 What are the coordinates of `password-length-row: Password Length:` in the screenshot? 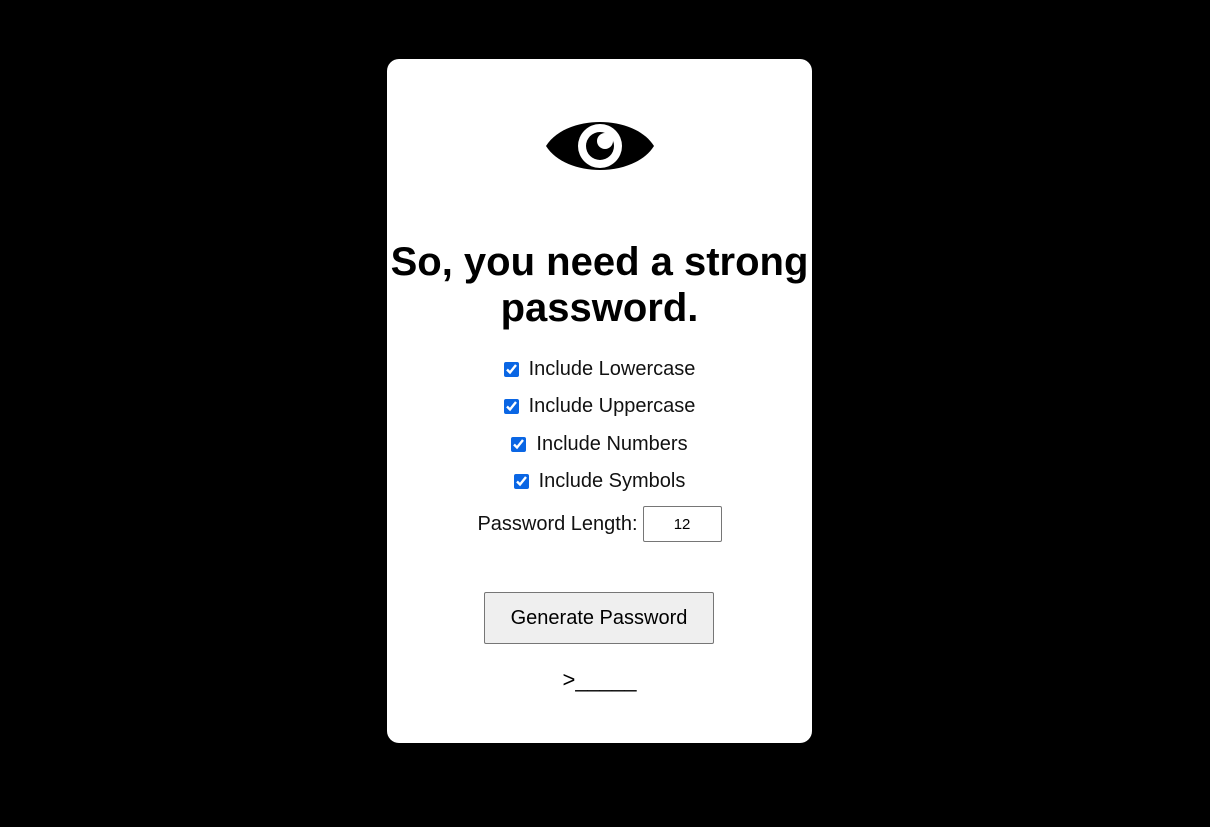 It's located at (599, 524).